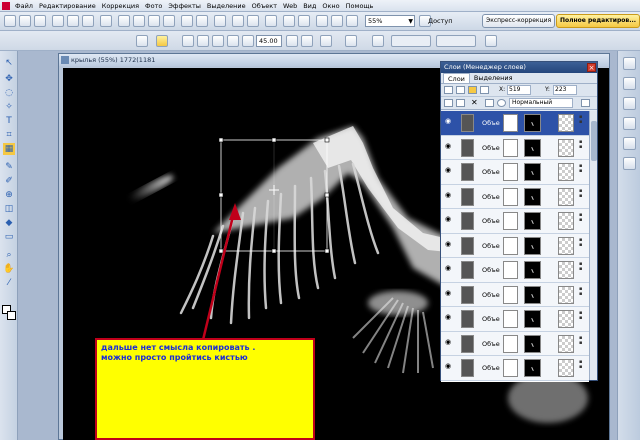 This screenshot has width=640, height=440. What do you see at coordinates (290, 6) in the screenshot?
I see `menu-web: Web` at bounding box center [290, 6].